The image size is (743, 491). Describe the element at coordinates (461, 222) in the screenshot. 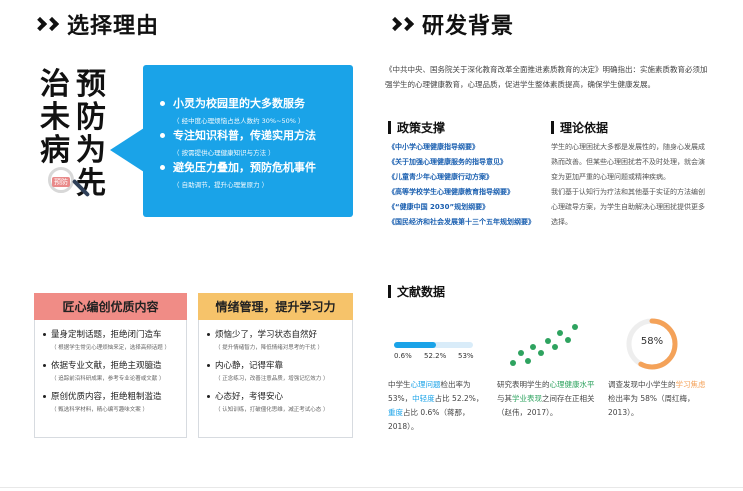

I see `policy-item: 《国民经济和社会发展第十三个五年规划纲要》` at that location.